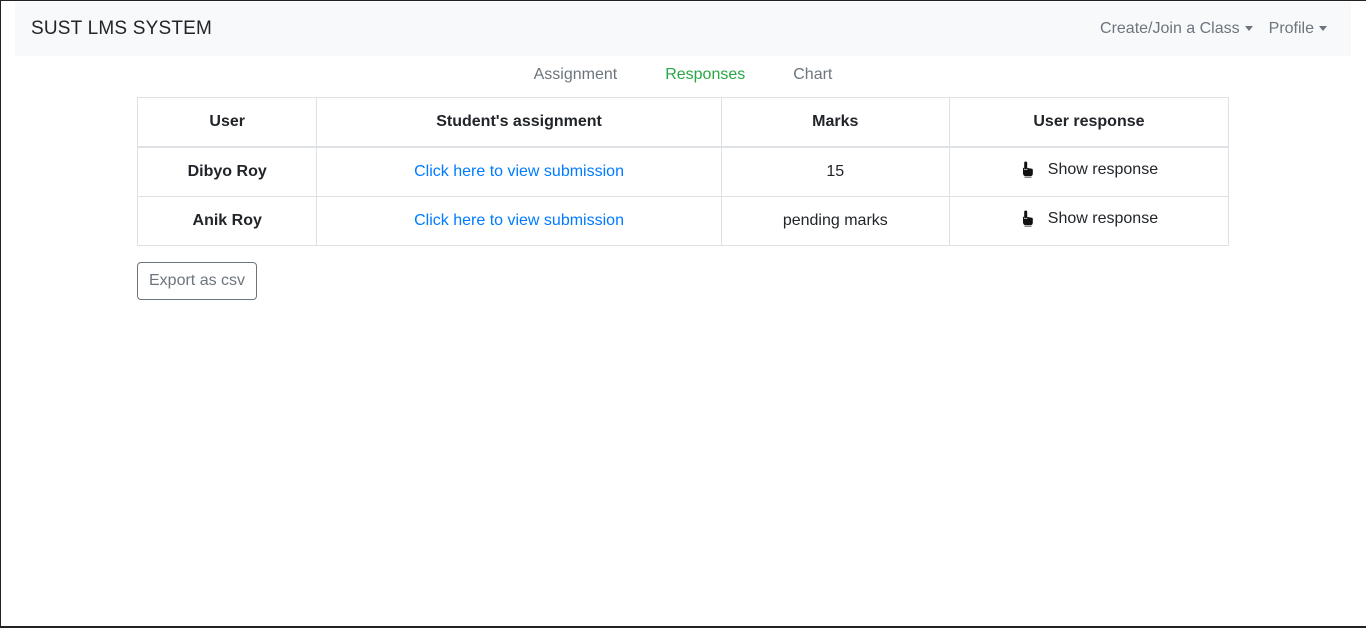 This screenshot has height=628, width=1366. I want to click on tab-responses: Responses, so click(705, 75).